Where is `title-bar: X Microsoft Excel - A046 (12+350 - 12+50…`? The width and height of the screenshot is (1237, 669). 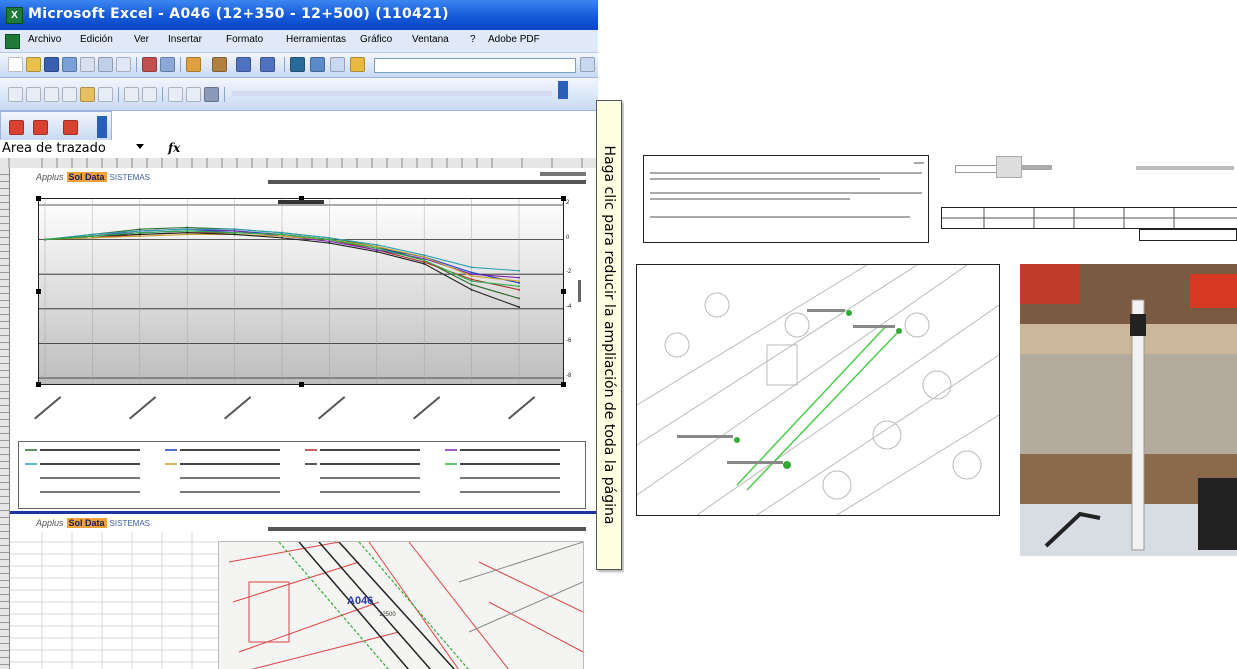 title-bar: X Microsoft Excel - A046 (12+350 - 12+50… is located at coordinates (299, 15).